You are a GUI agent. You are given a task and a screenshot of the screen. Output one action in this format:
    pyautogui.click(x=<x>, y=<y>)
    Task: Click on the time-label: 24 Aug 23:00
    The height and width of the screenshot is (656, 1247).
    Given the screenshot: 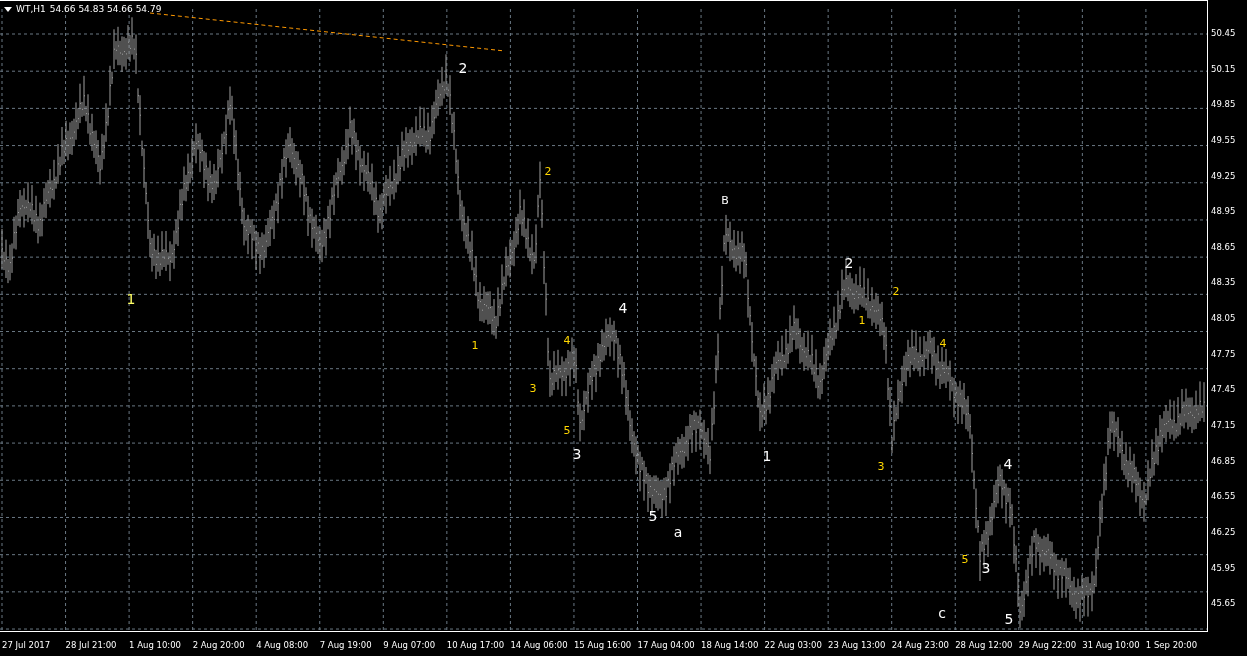 What is the action you would take?
    pyautogui.click(x=920, y=645)
    